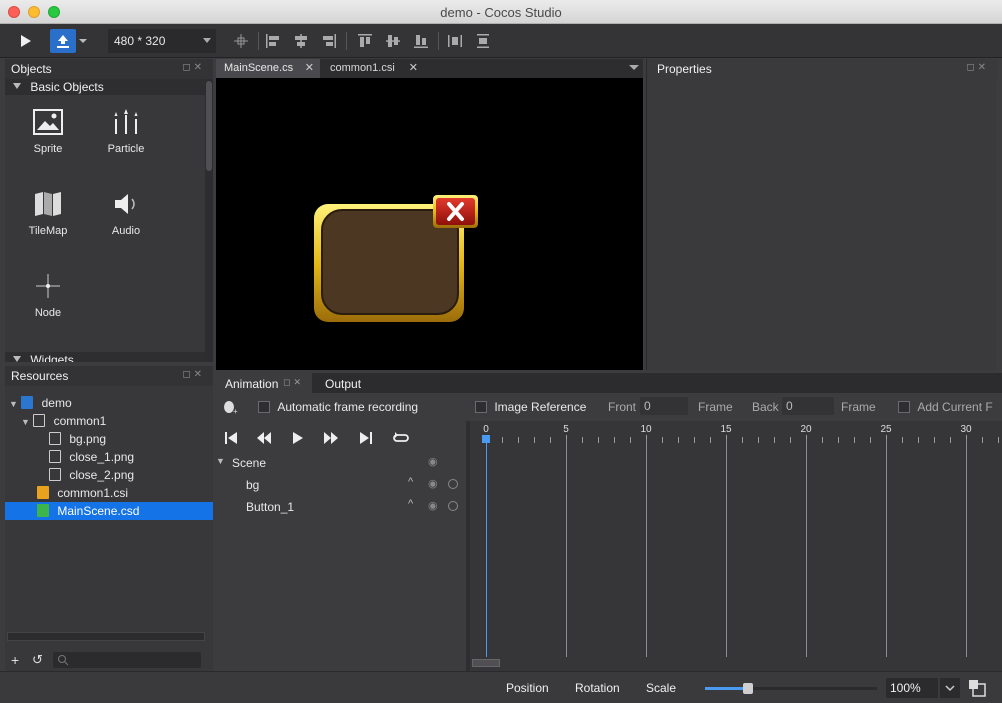 The image size is (1002, 703). I want to click on playhead-handle, so click(486, 439).